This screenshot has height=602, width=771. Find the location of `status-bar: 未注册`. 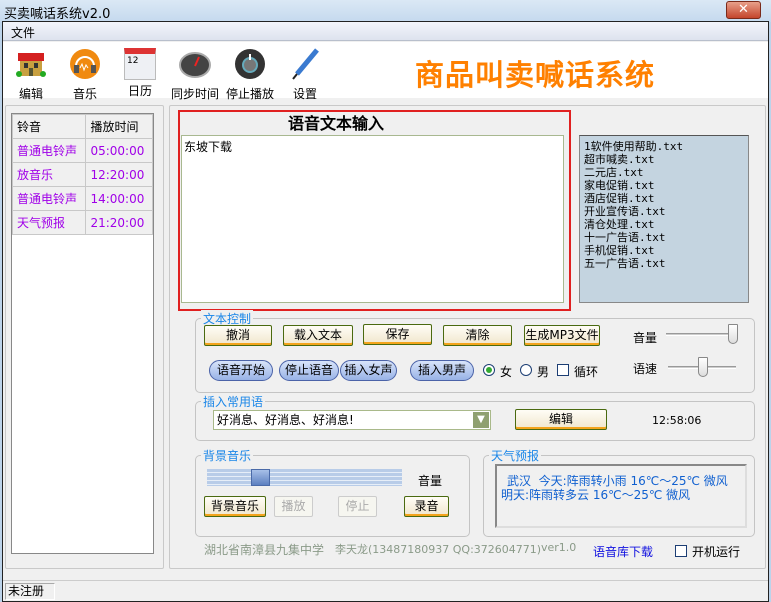

status-bar: 未注册 is located at coordinates (385, 590).